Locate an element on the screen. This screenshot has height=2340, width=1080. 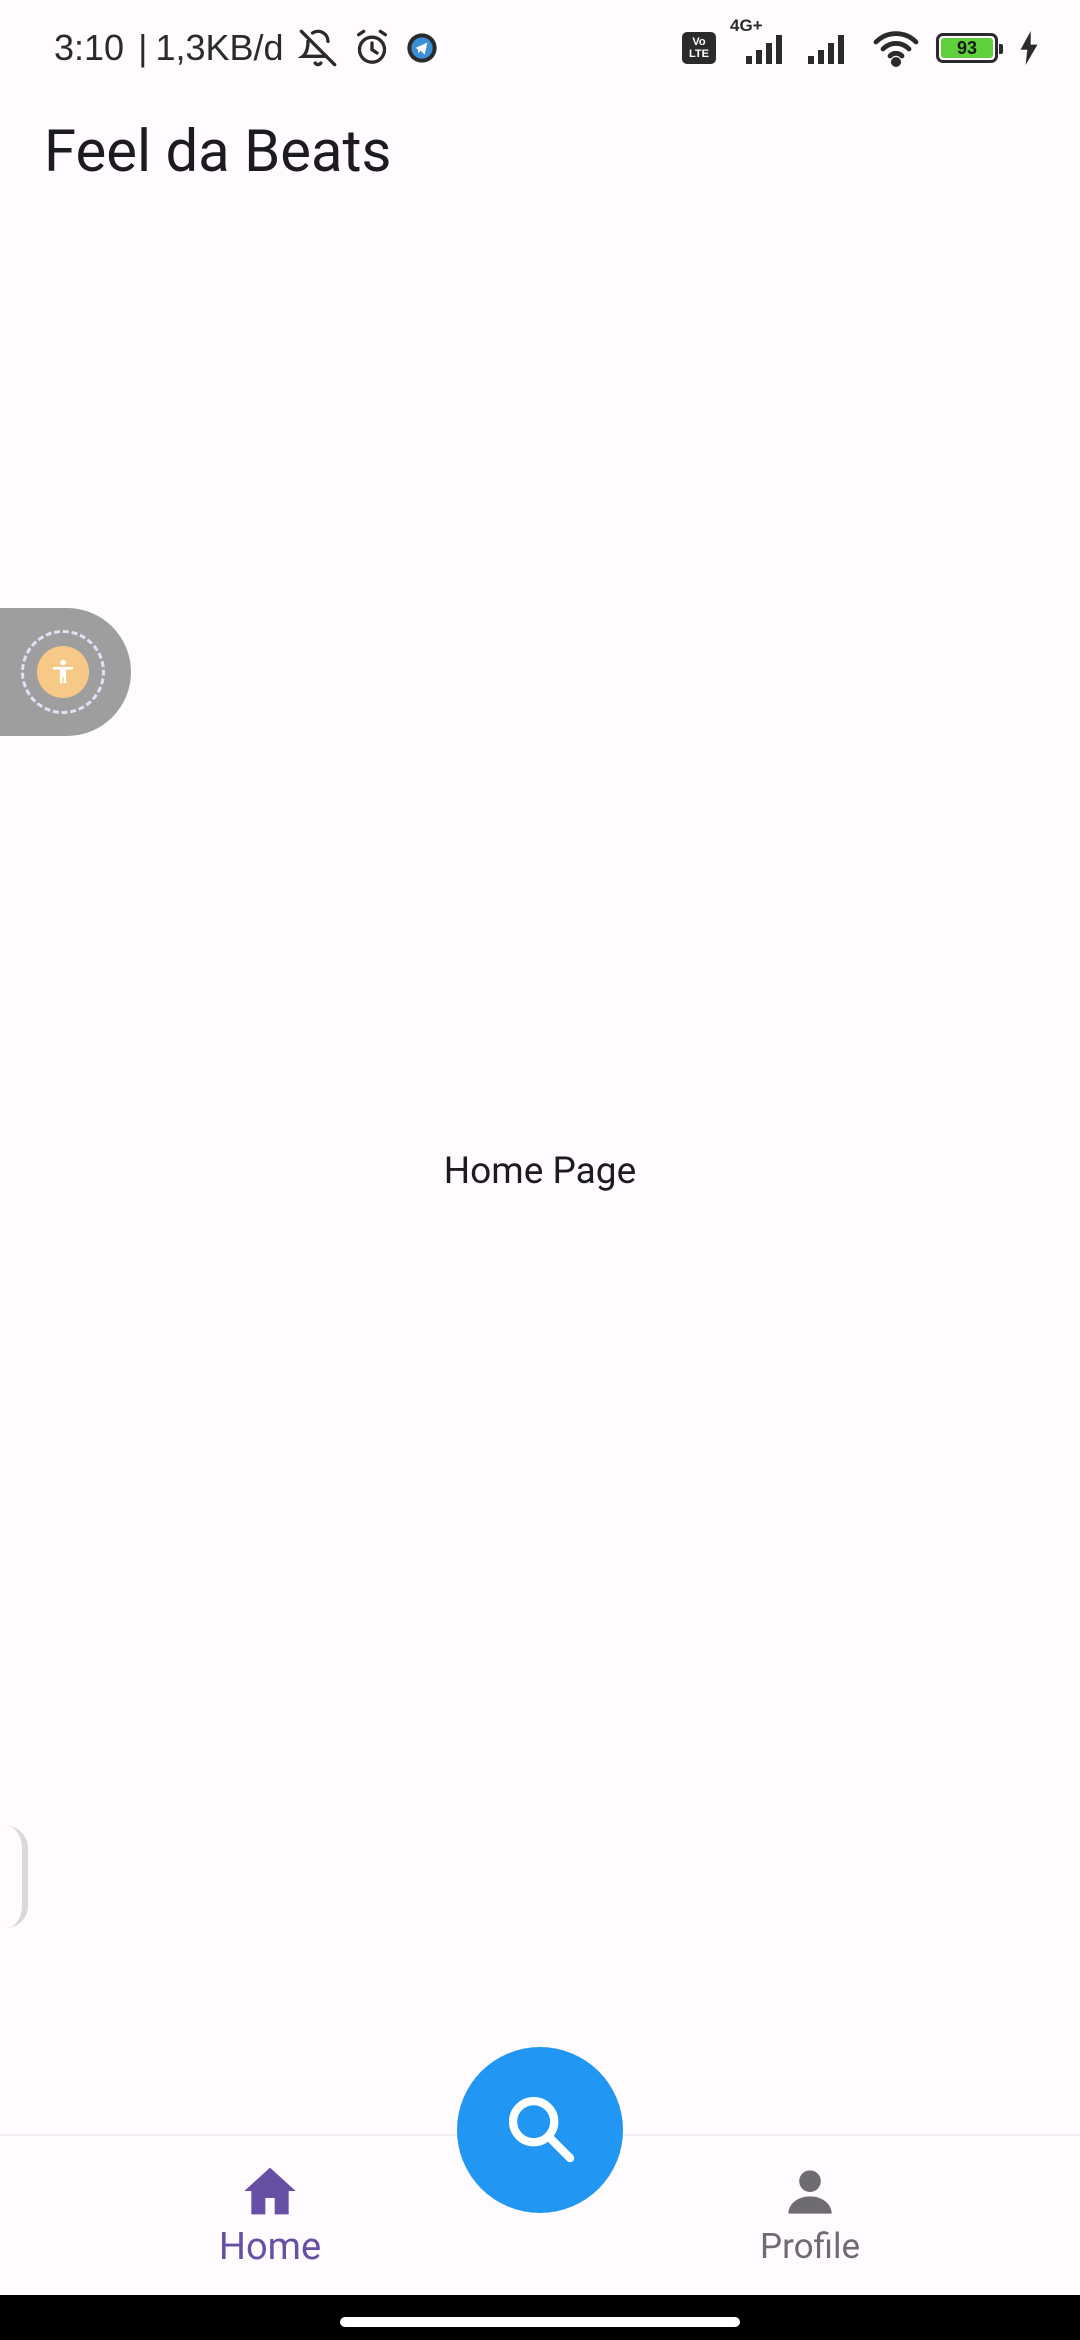
accessibility-icon is located at coordinates (62, 672).